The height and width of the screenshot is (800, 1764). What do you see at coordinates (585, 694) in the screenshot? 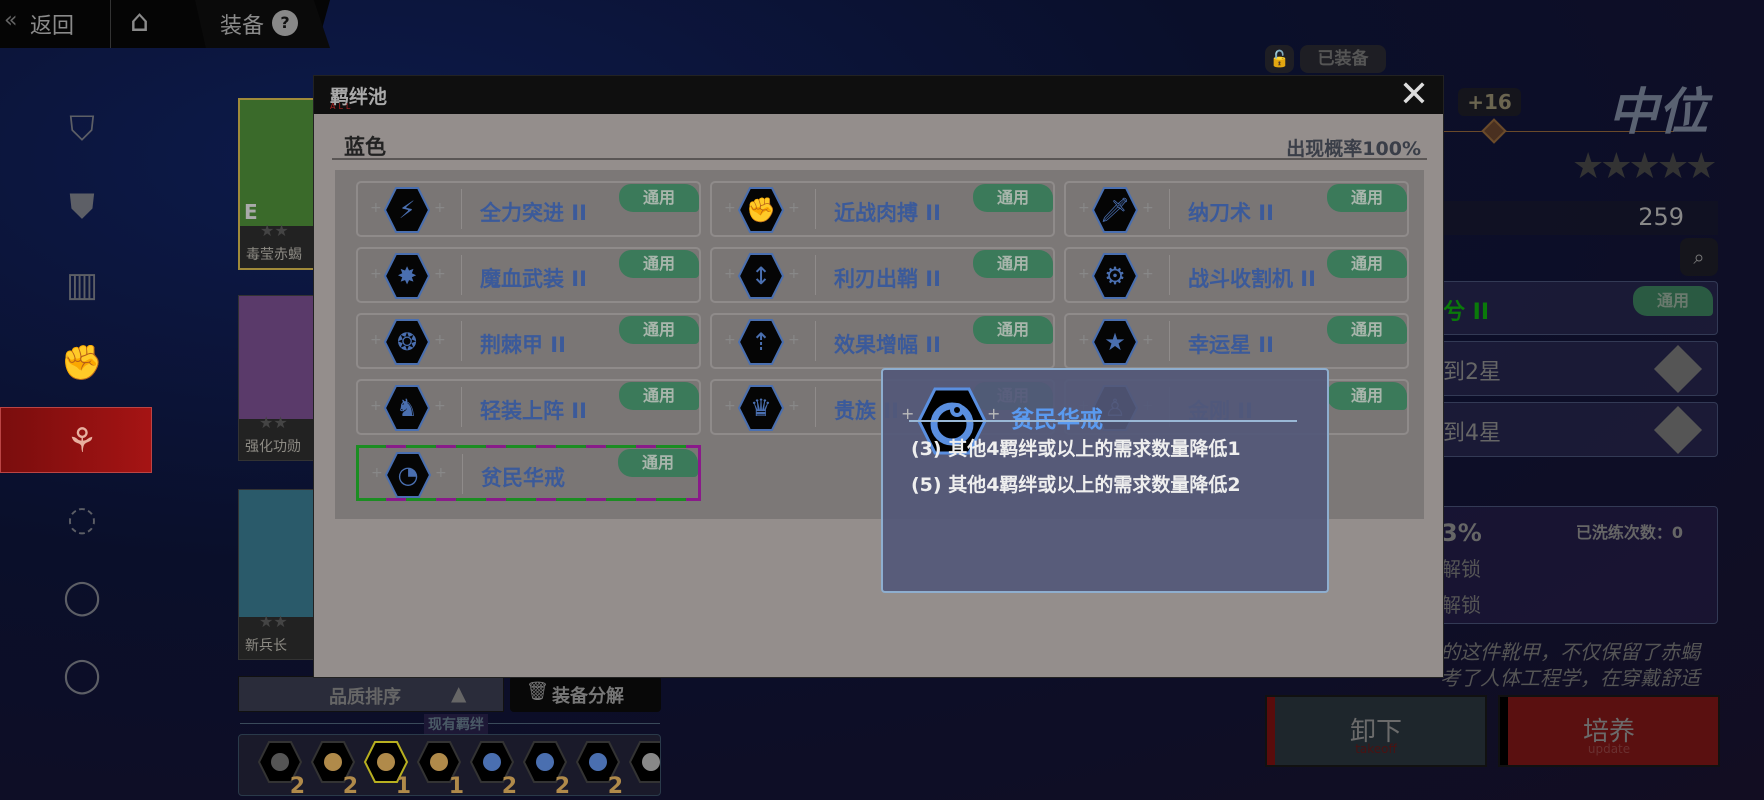
I see `decompose-button: 🗑 装备分解` at bounding box center [585, 694].